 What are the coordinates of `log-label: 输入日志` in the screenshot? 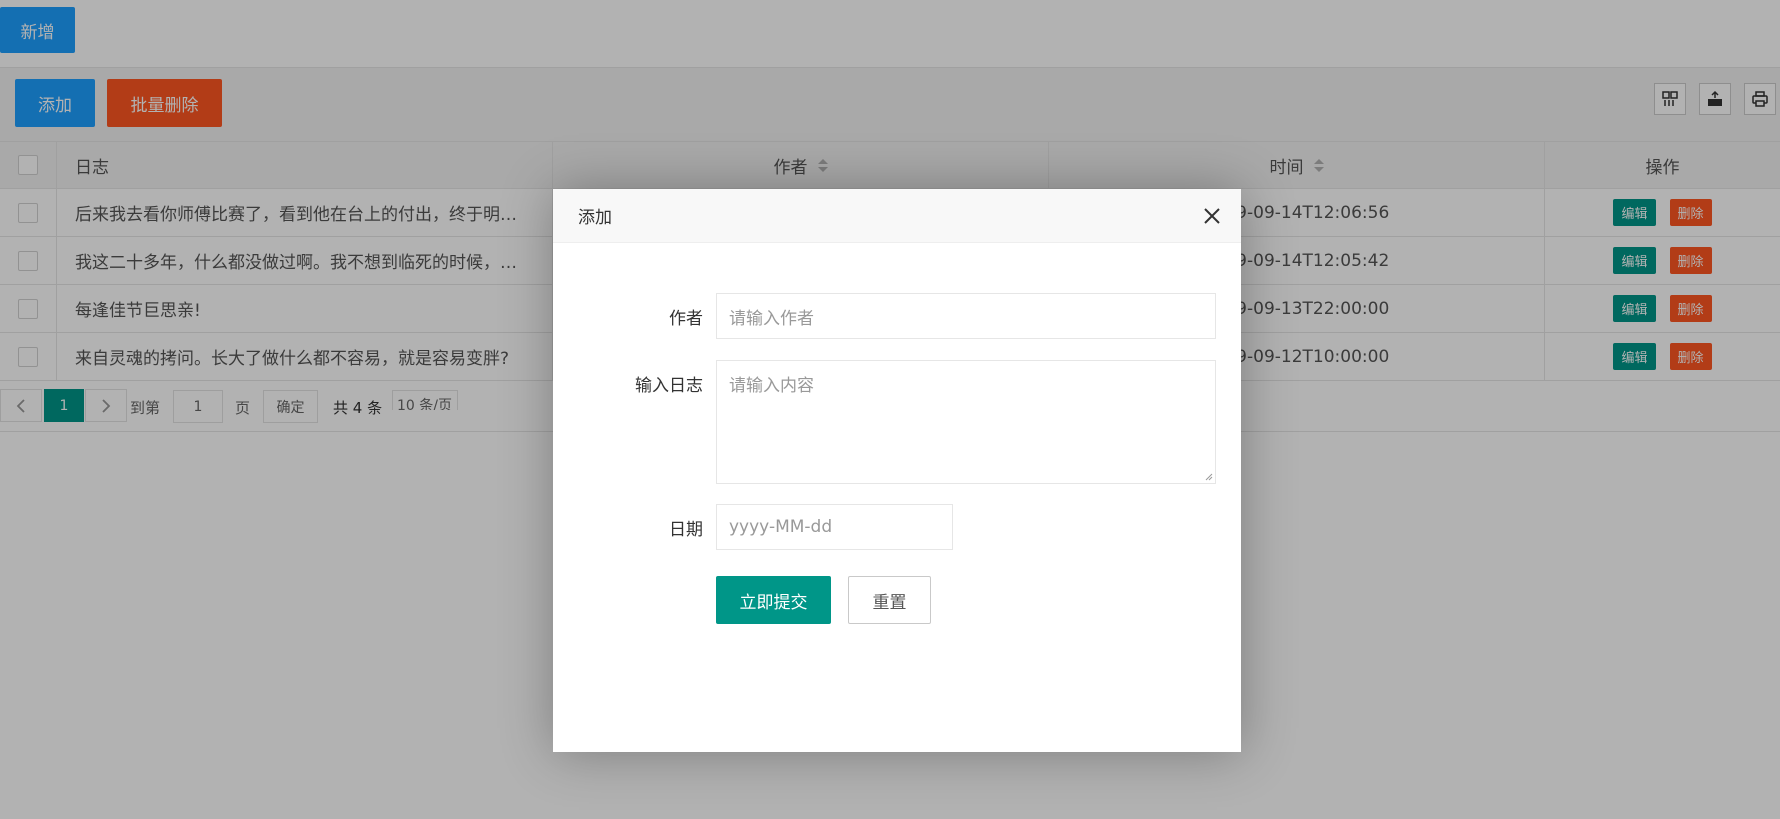 It's located at (669, 386).